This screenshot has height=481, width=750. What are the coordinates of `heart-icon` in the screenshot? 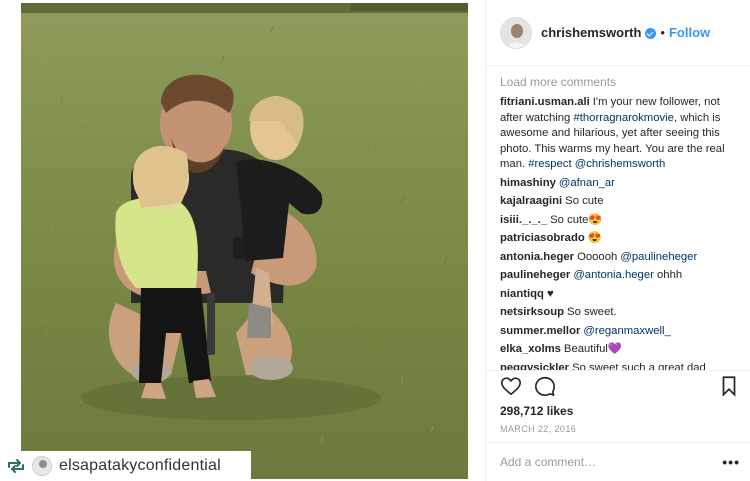 It's located at (511, 386).